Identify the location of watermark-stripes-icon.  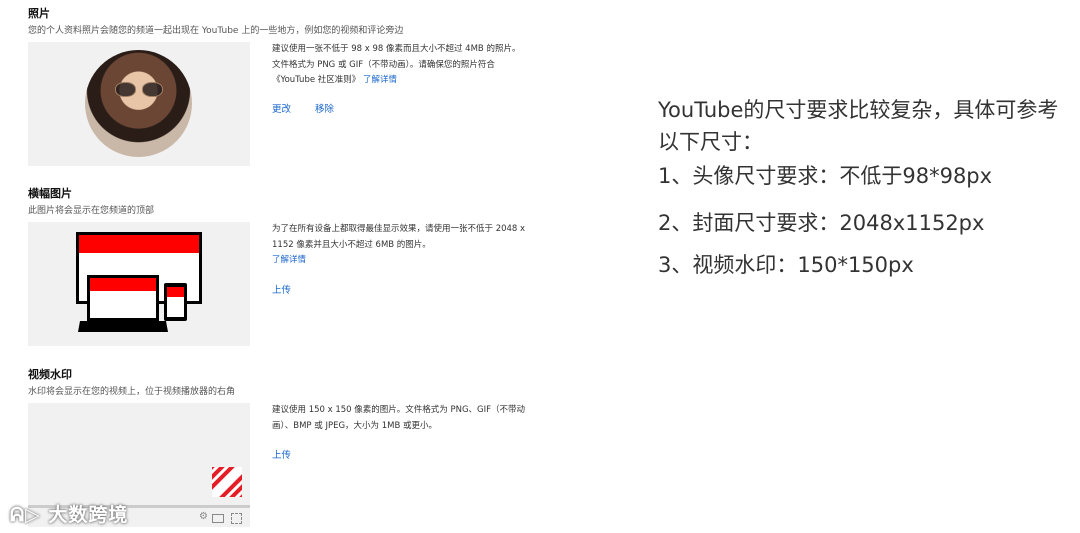
(227, 482).